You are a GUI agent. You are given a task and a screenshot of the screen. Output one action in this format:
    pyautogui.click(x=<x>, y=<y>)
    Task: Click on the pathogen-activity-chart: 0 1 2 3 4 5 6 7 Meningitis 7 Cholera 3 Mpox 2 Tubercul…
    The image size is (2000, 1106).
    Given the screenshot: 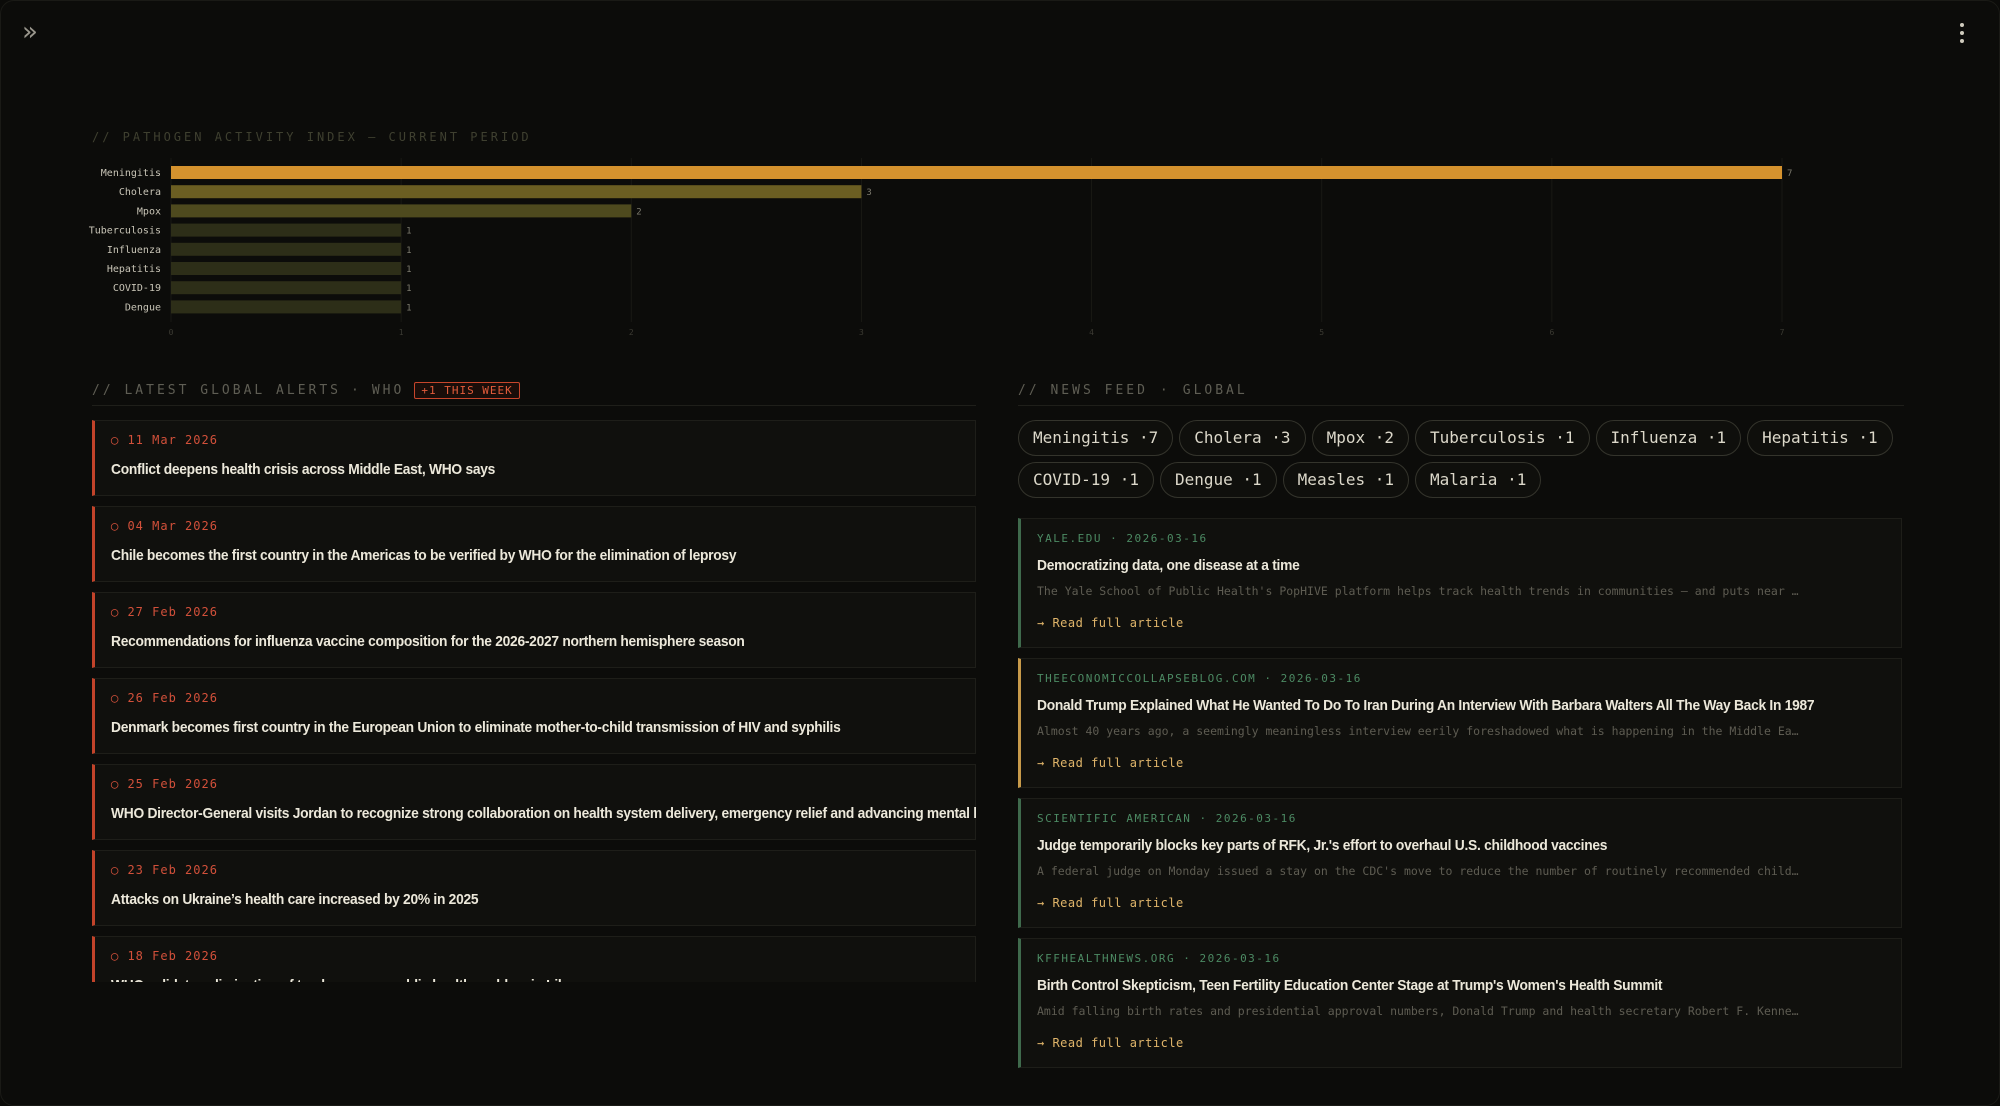 What is the action you would take?
    pyautogui.click(x=940, y=247)
    